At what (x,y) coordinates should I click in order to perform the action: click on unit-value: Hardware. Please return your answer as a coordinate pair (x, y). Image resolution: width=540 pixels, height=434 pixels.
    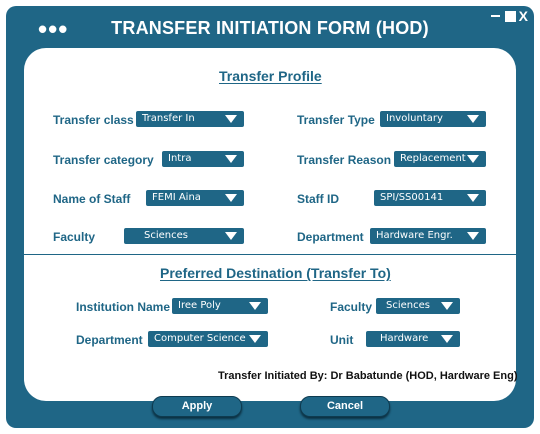
    Looking at the image, I should click on (404, 338).